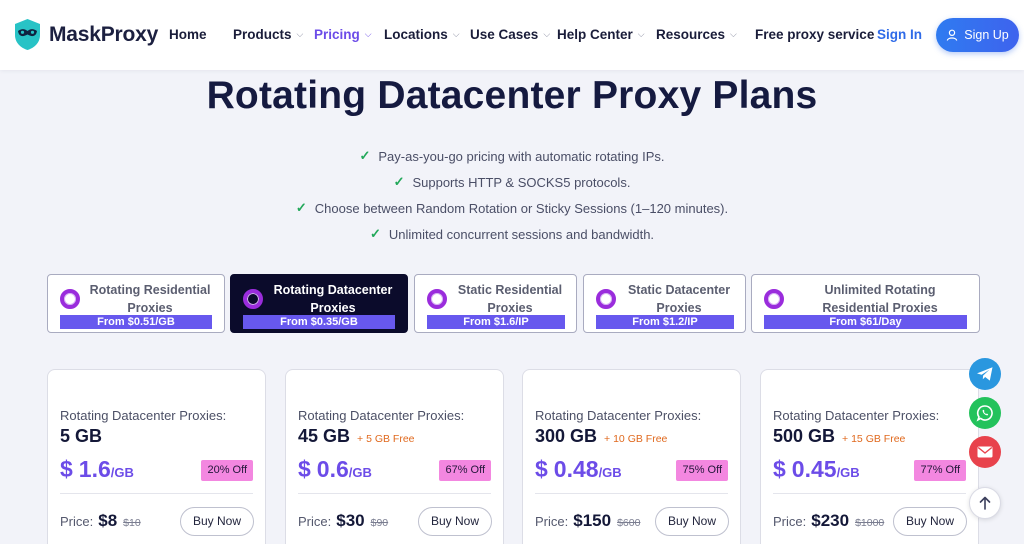 The image size is (1024, 544). I want to click on tab-label: Rotating Residential Proxies, so click(150, 299).